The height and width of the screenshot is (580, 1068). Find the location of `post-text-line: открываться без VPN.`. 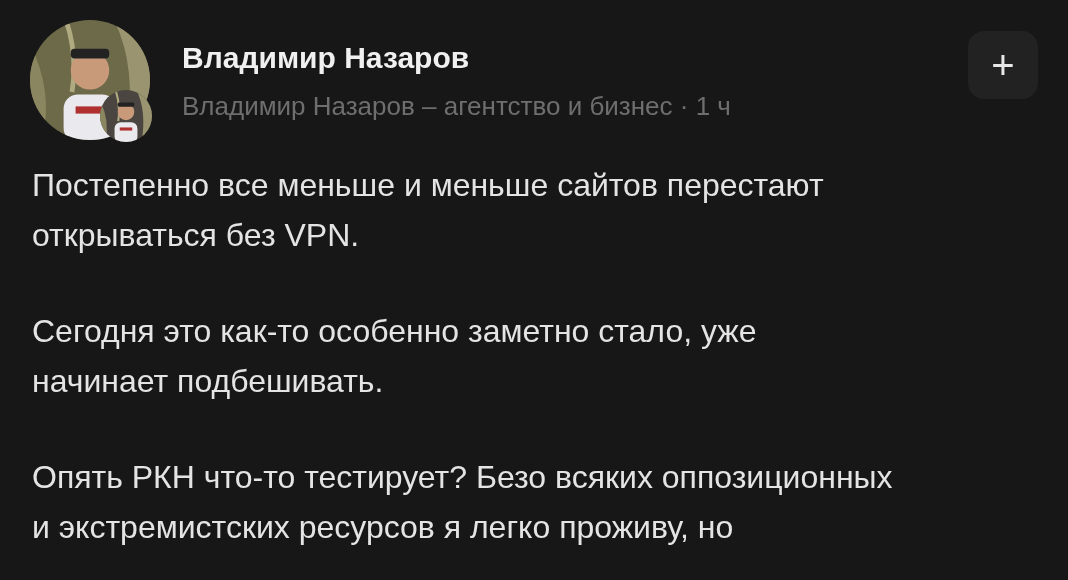

post-text-line: открываться без VPN. is located at coordinates (196, 235).